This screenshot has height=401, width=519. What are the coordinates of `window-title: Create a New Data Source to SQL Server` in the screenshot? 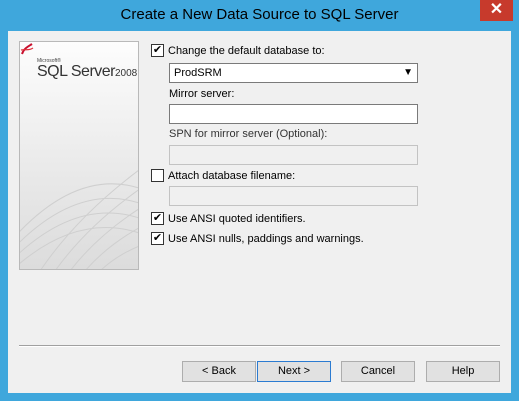 It's located at (259, 14).